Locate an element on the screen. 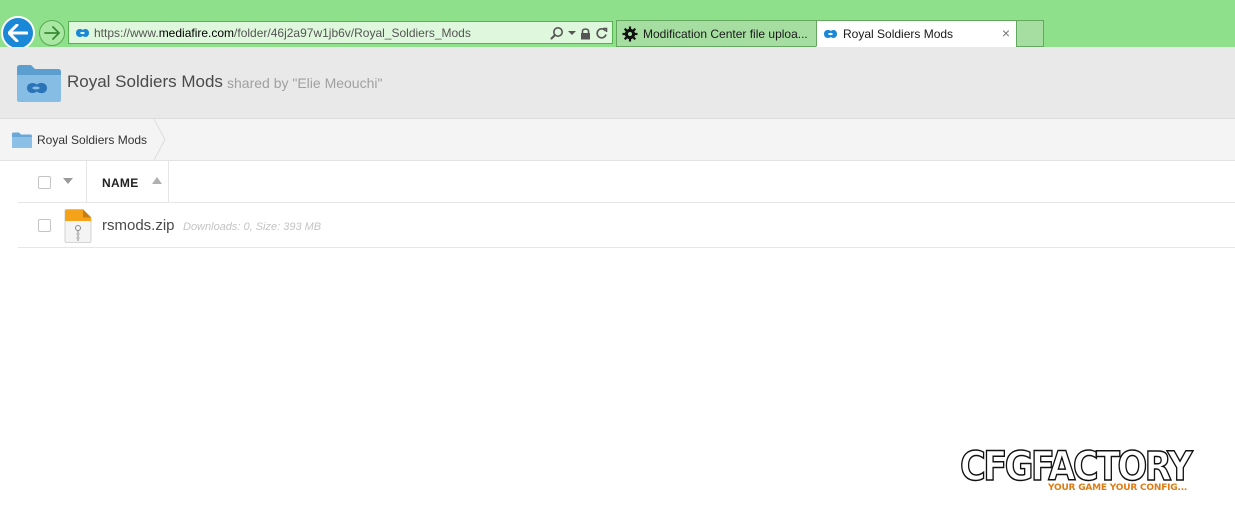 The image size is (1235, 525). gear-logo-icon is located at coordinates (630, 33).